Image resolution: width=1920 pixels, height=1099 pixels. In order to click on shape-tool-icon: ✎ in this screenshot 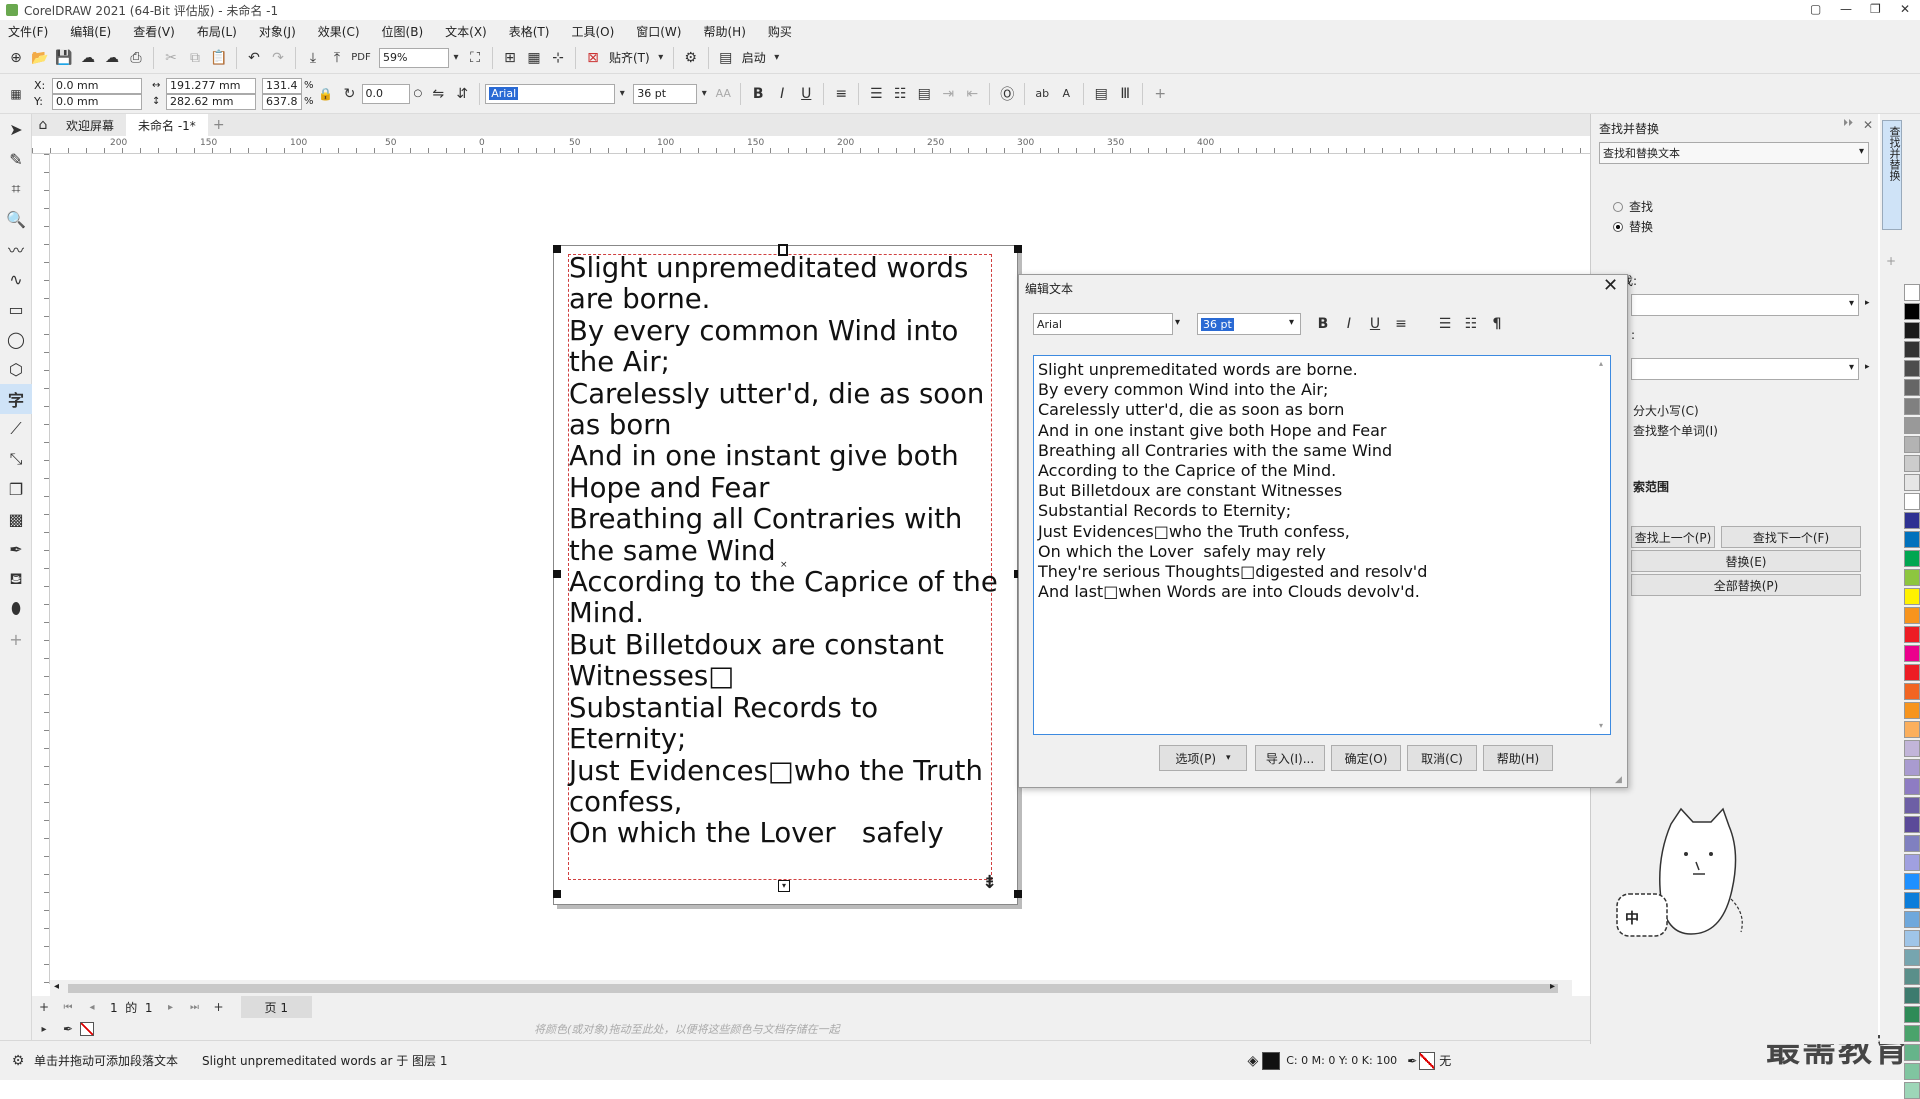, I will do `click(16, 159)`.